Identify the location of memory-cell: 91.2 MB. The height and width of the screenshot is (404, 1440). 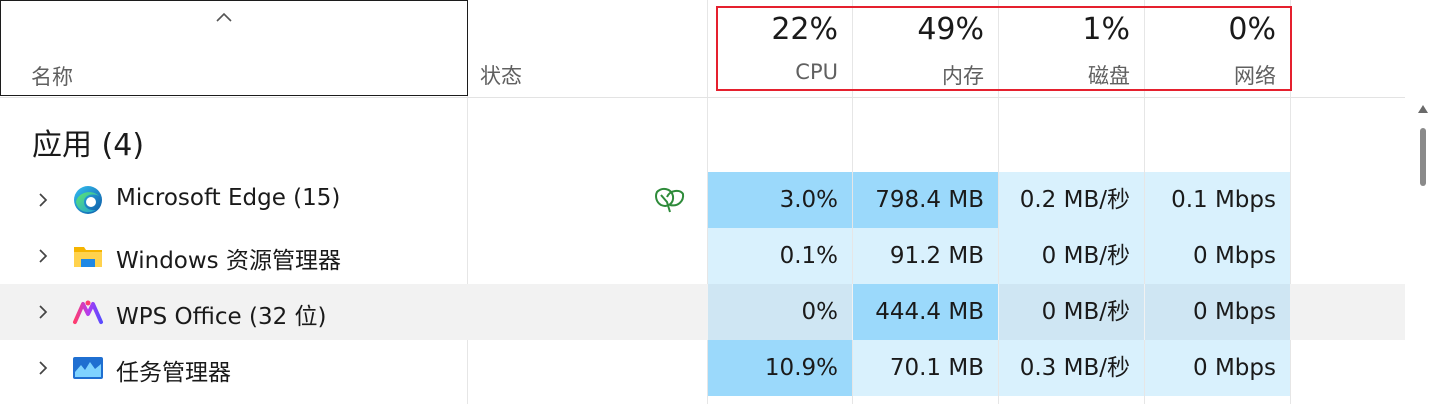
(925, 256).